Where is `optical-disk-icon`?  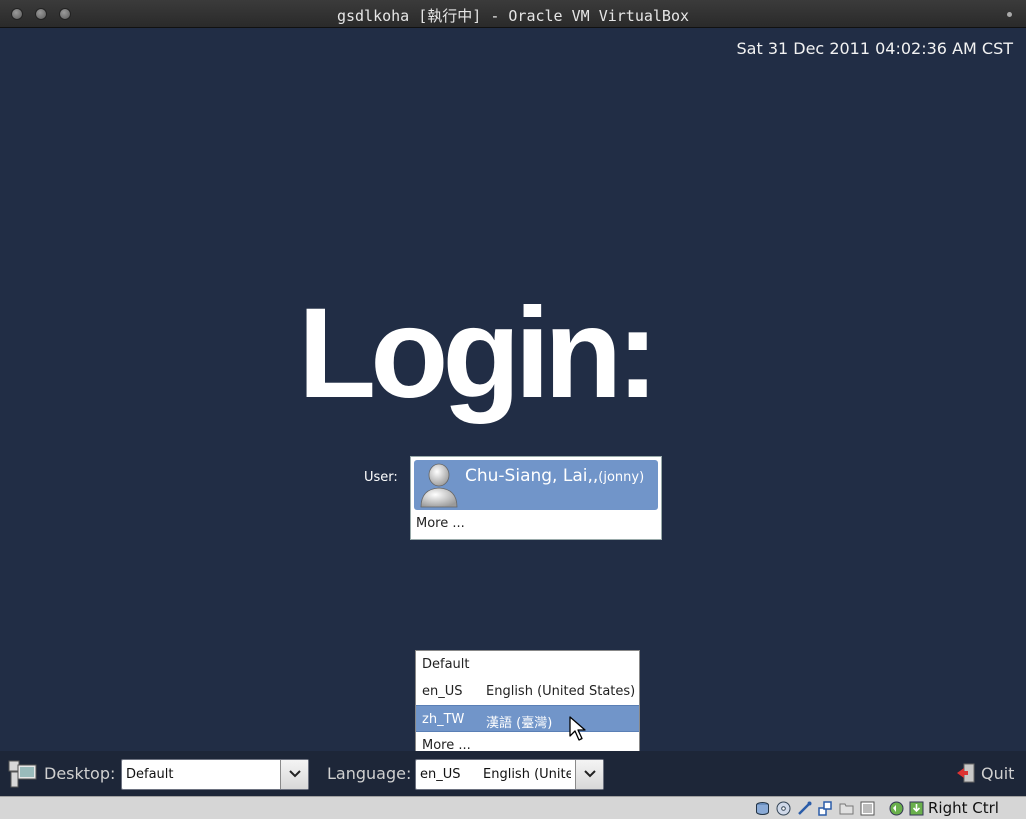
optical-disk-icon is located at coordinates (783, 808).